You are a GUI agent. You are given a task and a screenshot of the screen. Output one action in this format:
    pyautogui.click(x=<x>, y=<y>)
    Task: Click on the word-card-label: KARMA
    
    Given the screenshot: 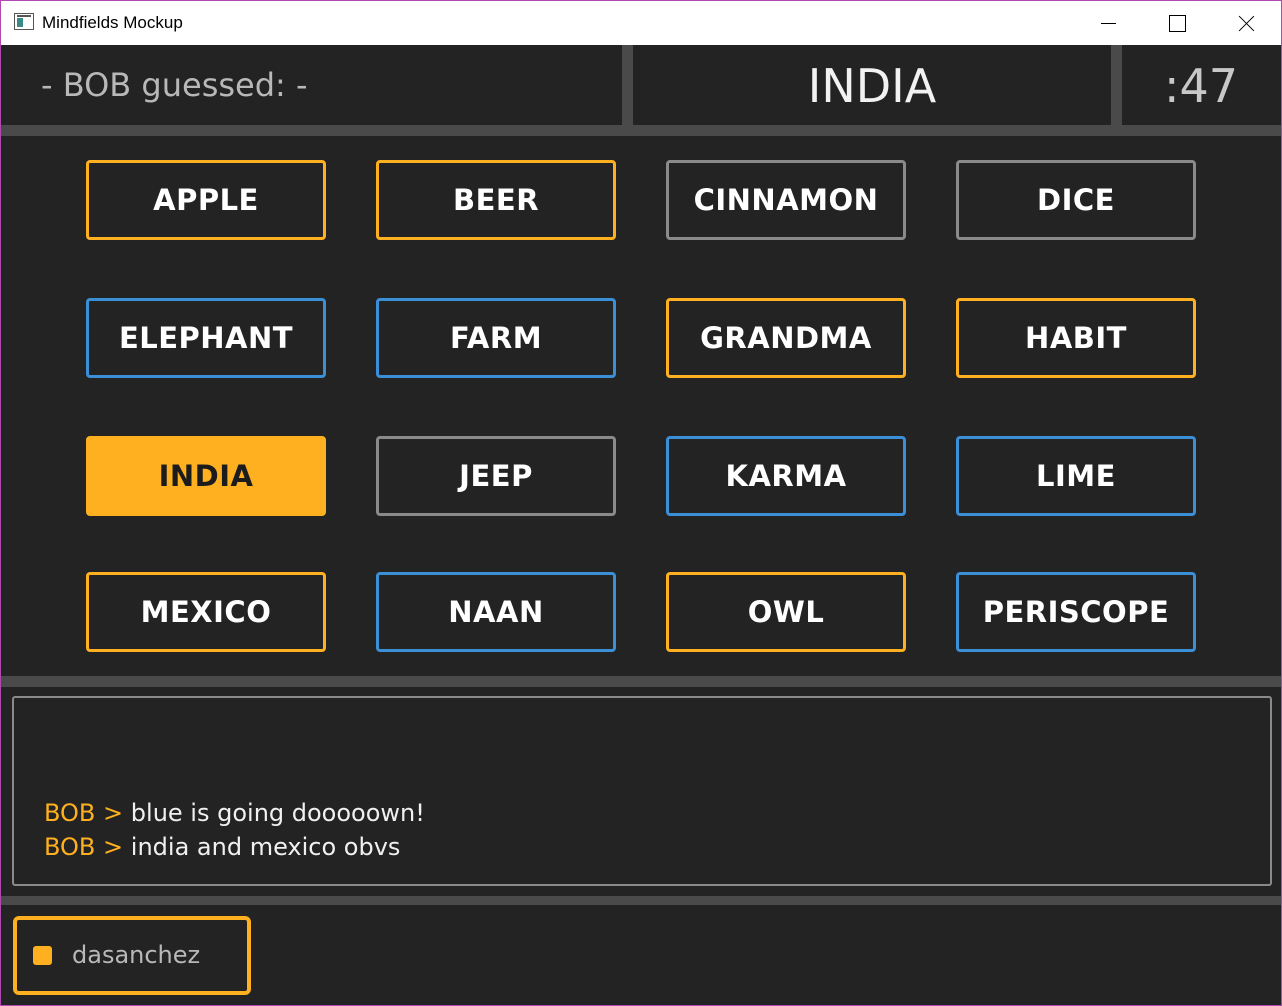 What is the action you would take?
    pyautogui.click(x=786, y=476)
    